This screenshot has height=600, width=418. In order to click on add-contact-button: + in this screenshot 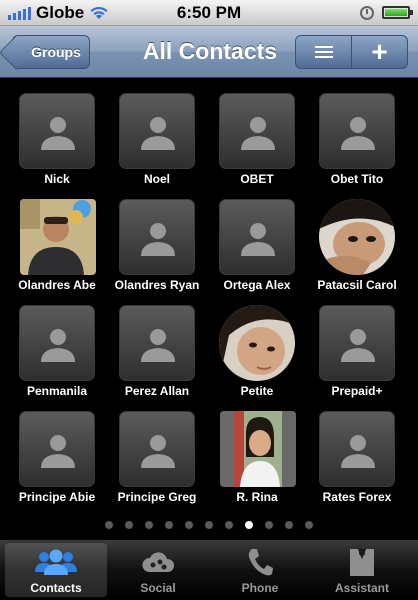, I will do `click(379, 52)`.